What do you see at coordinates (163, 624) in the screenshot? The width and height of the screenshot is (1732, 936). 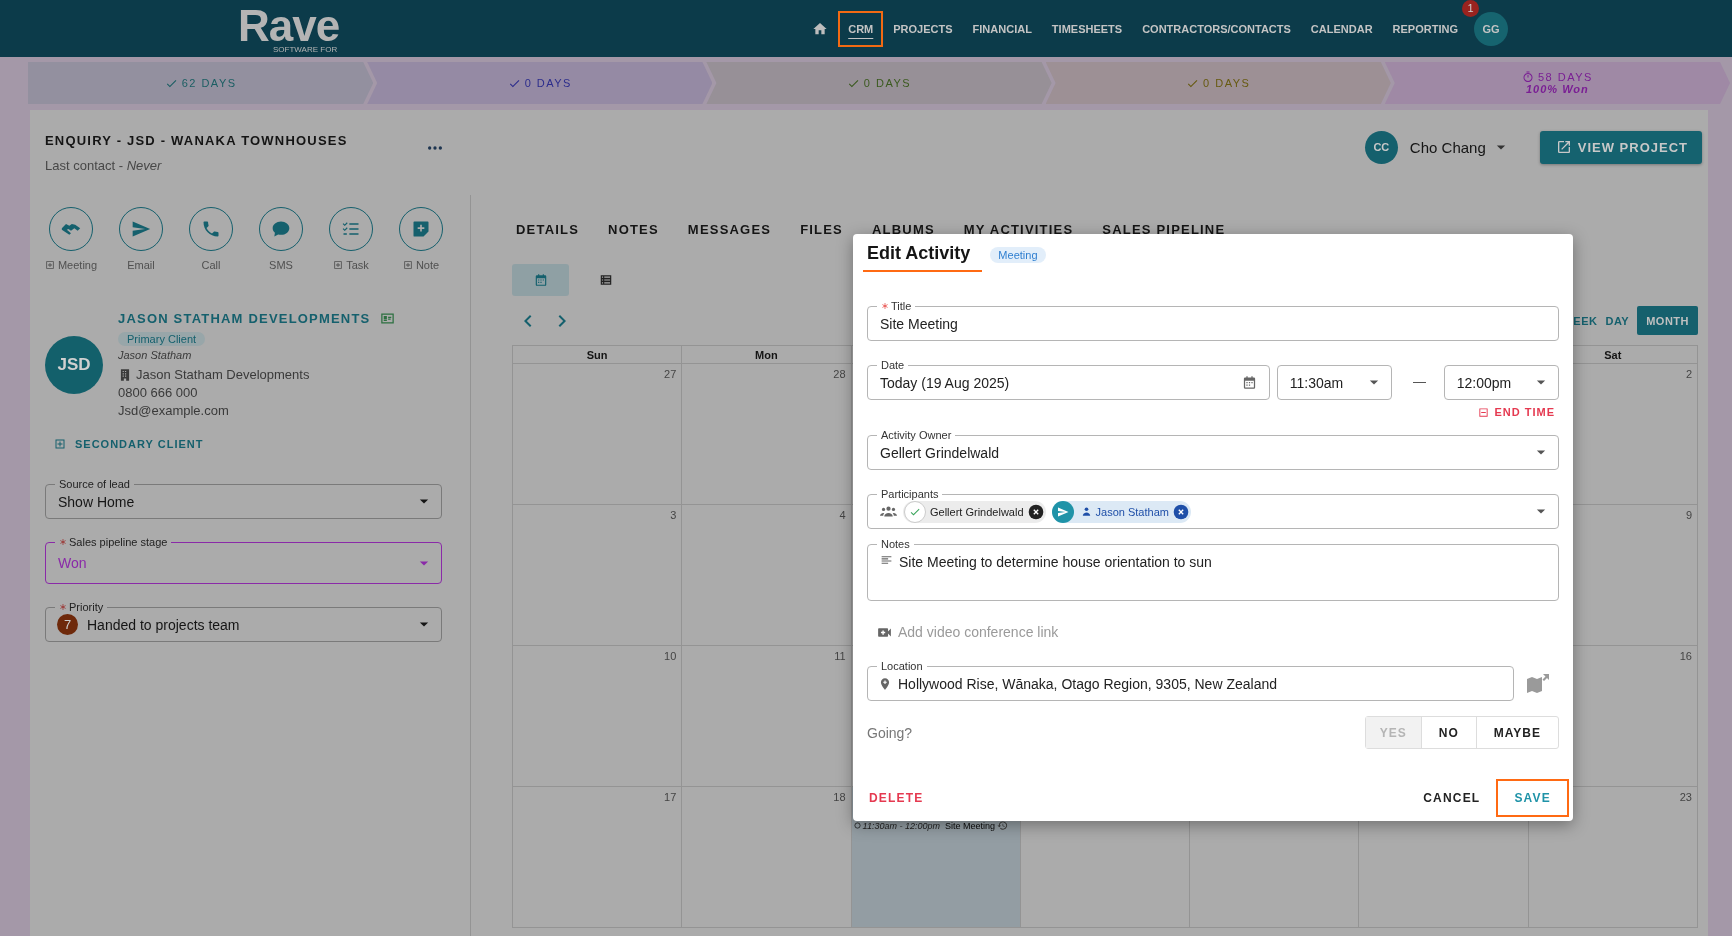 I see `field-value: Handed to projects team` at bounding box center [163, 624].